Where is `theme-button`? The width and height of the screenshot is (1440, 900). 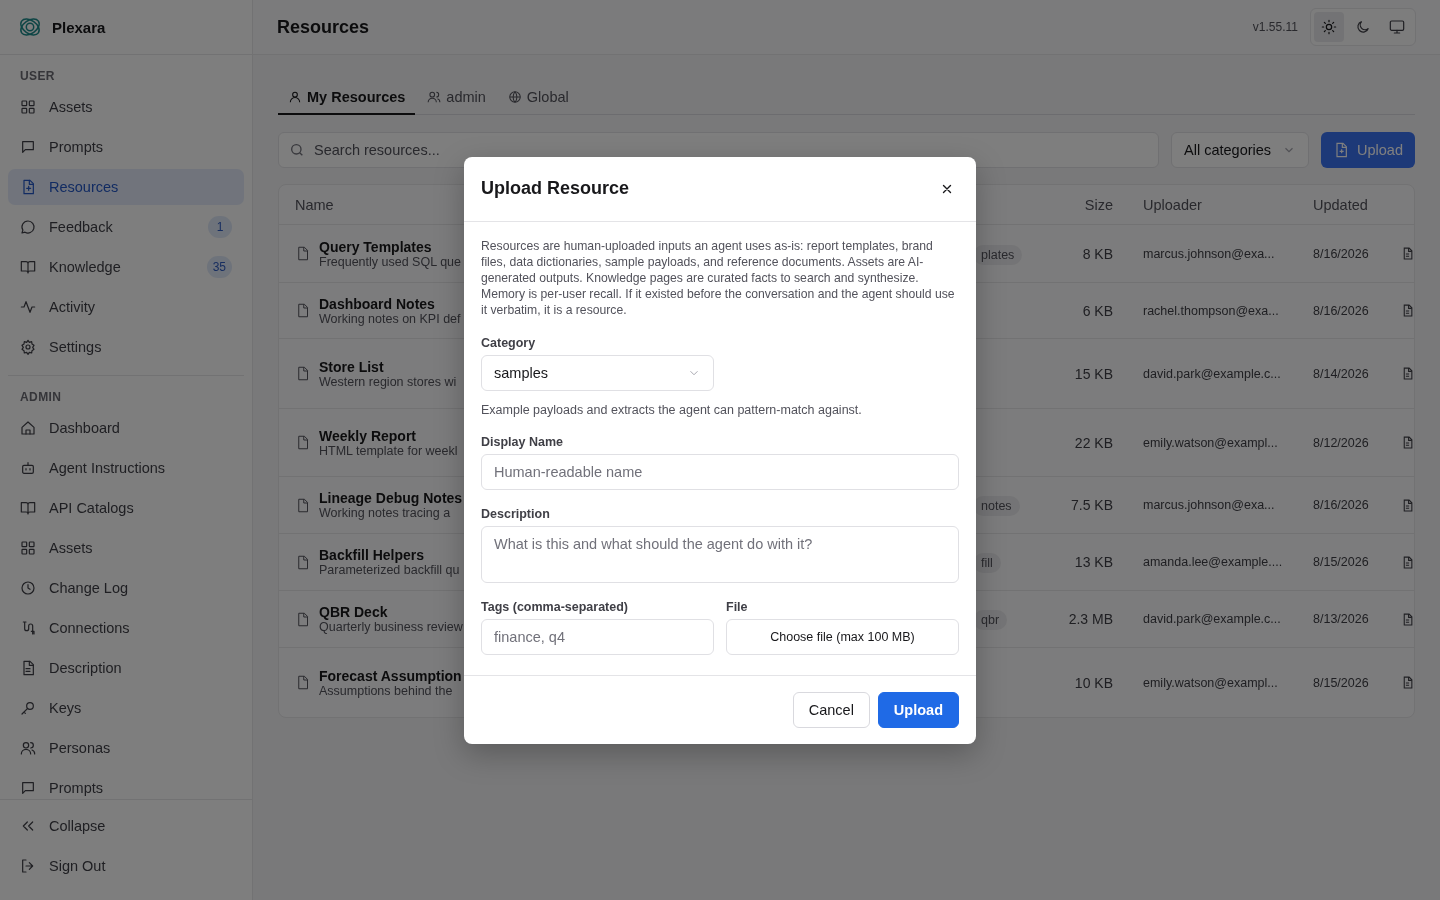 theme-button is located at coordinates (1329, 27).